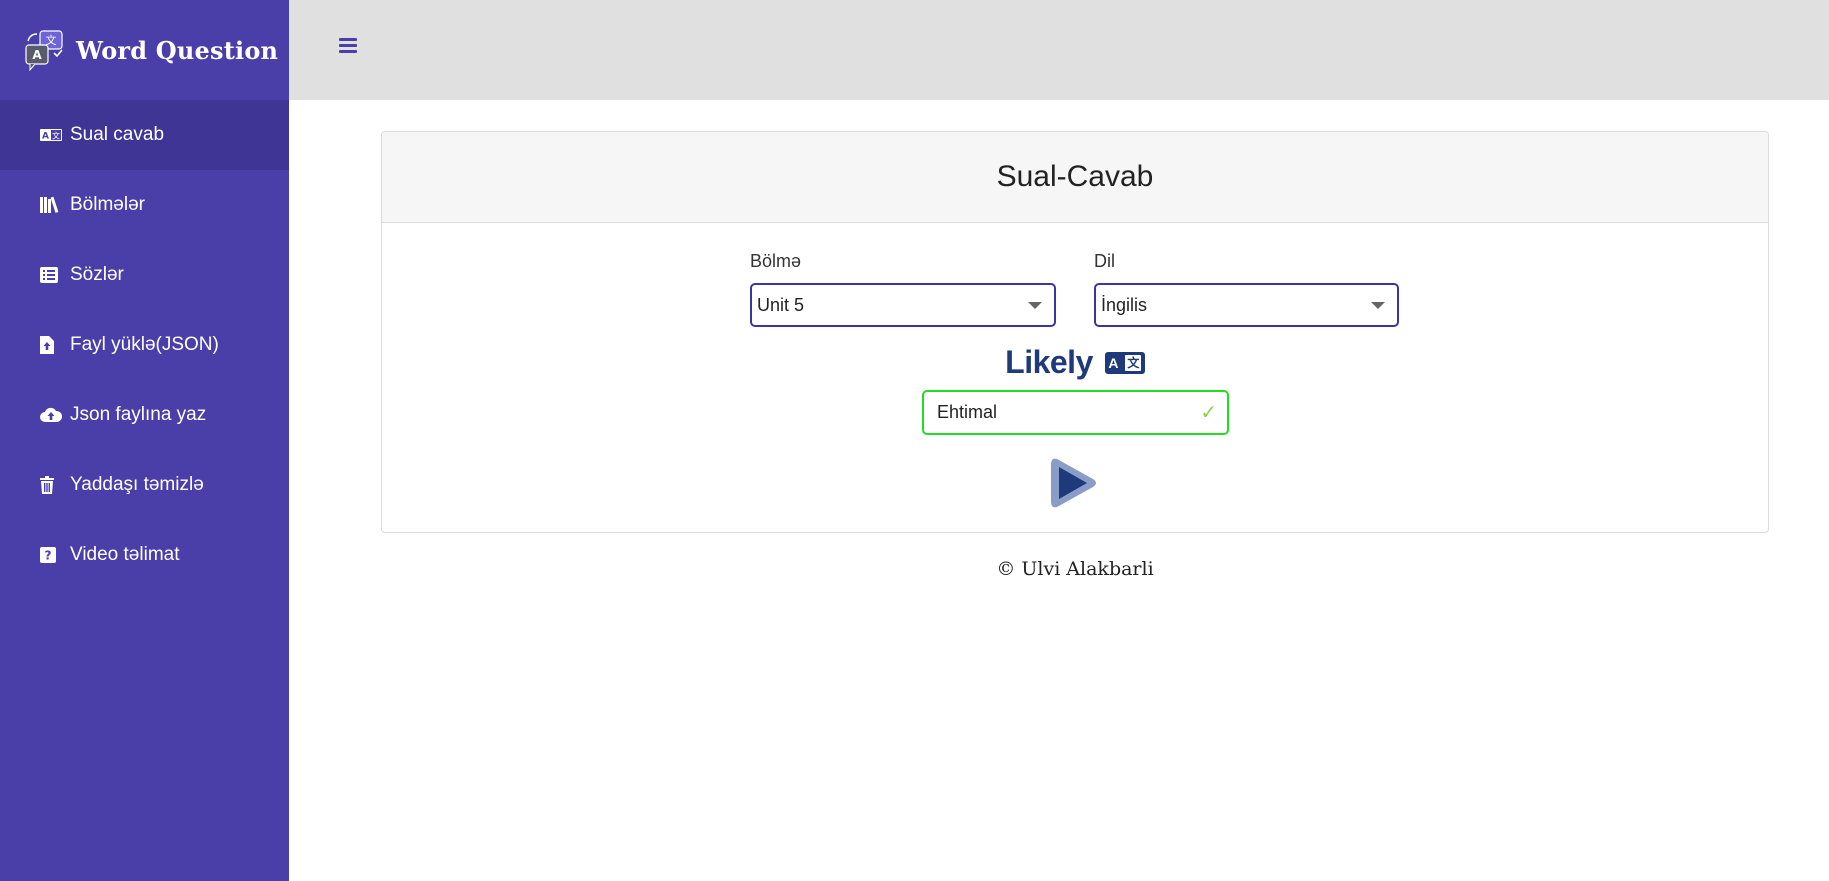 Image resolution: width=1829 pixels, height=881 pixels. What do you see at coordinates (52, 345) in the screenshot?
I see `file-upload-icon` at bounding box center [52, 345].